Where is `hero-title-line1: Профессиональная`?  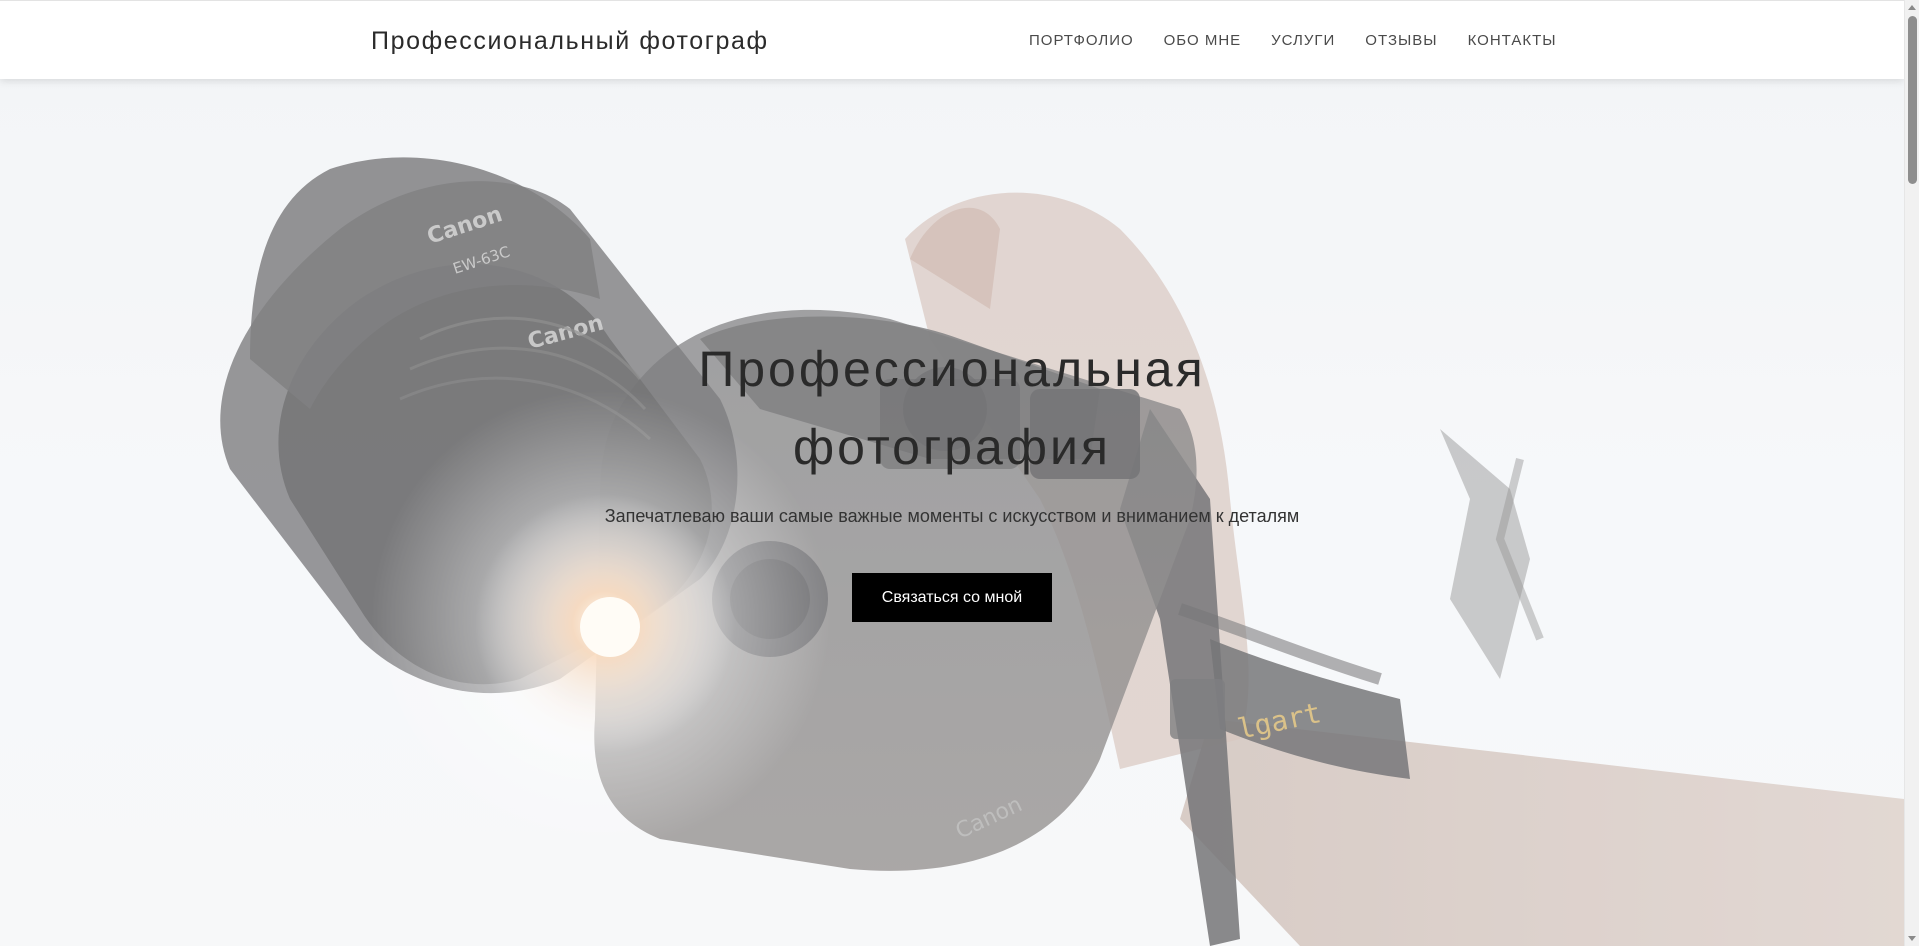
hero-title-line1: Профессиональная is located at coordinates (952, 369).